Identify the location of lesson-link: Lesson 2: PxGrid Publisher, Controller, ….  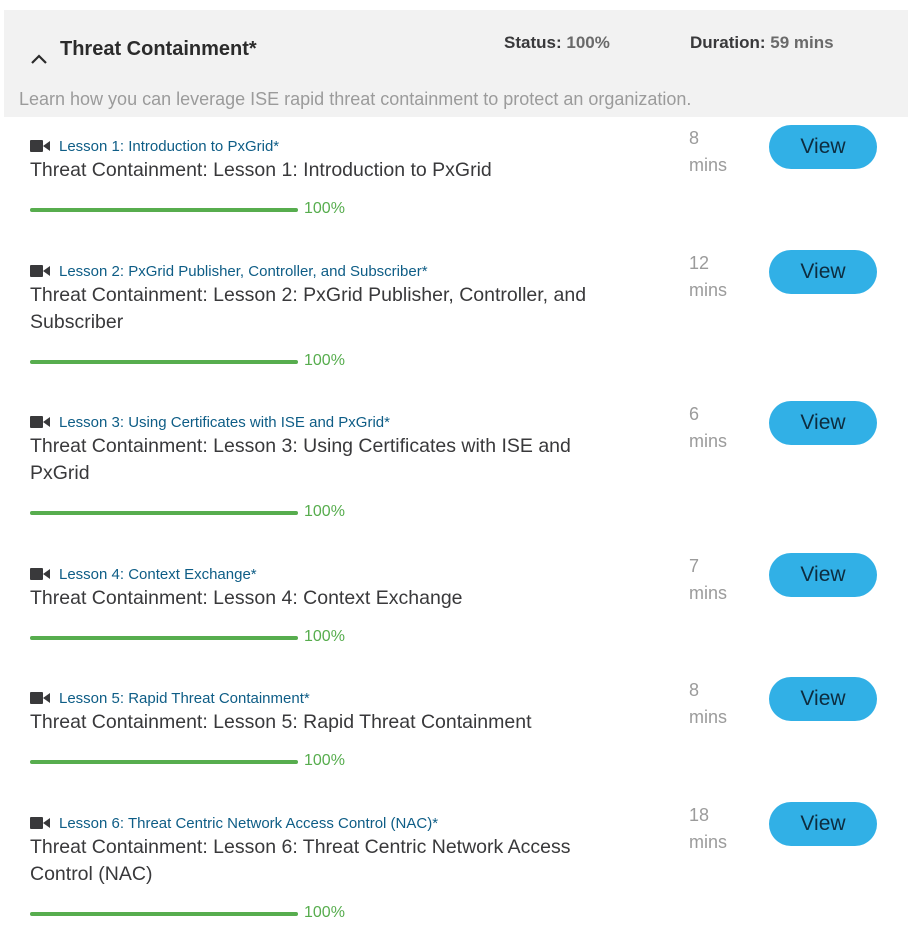
(243, 271).